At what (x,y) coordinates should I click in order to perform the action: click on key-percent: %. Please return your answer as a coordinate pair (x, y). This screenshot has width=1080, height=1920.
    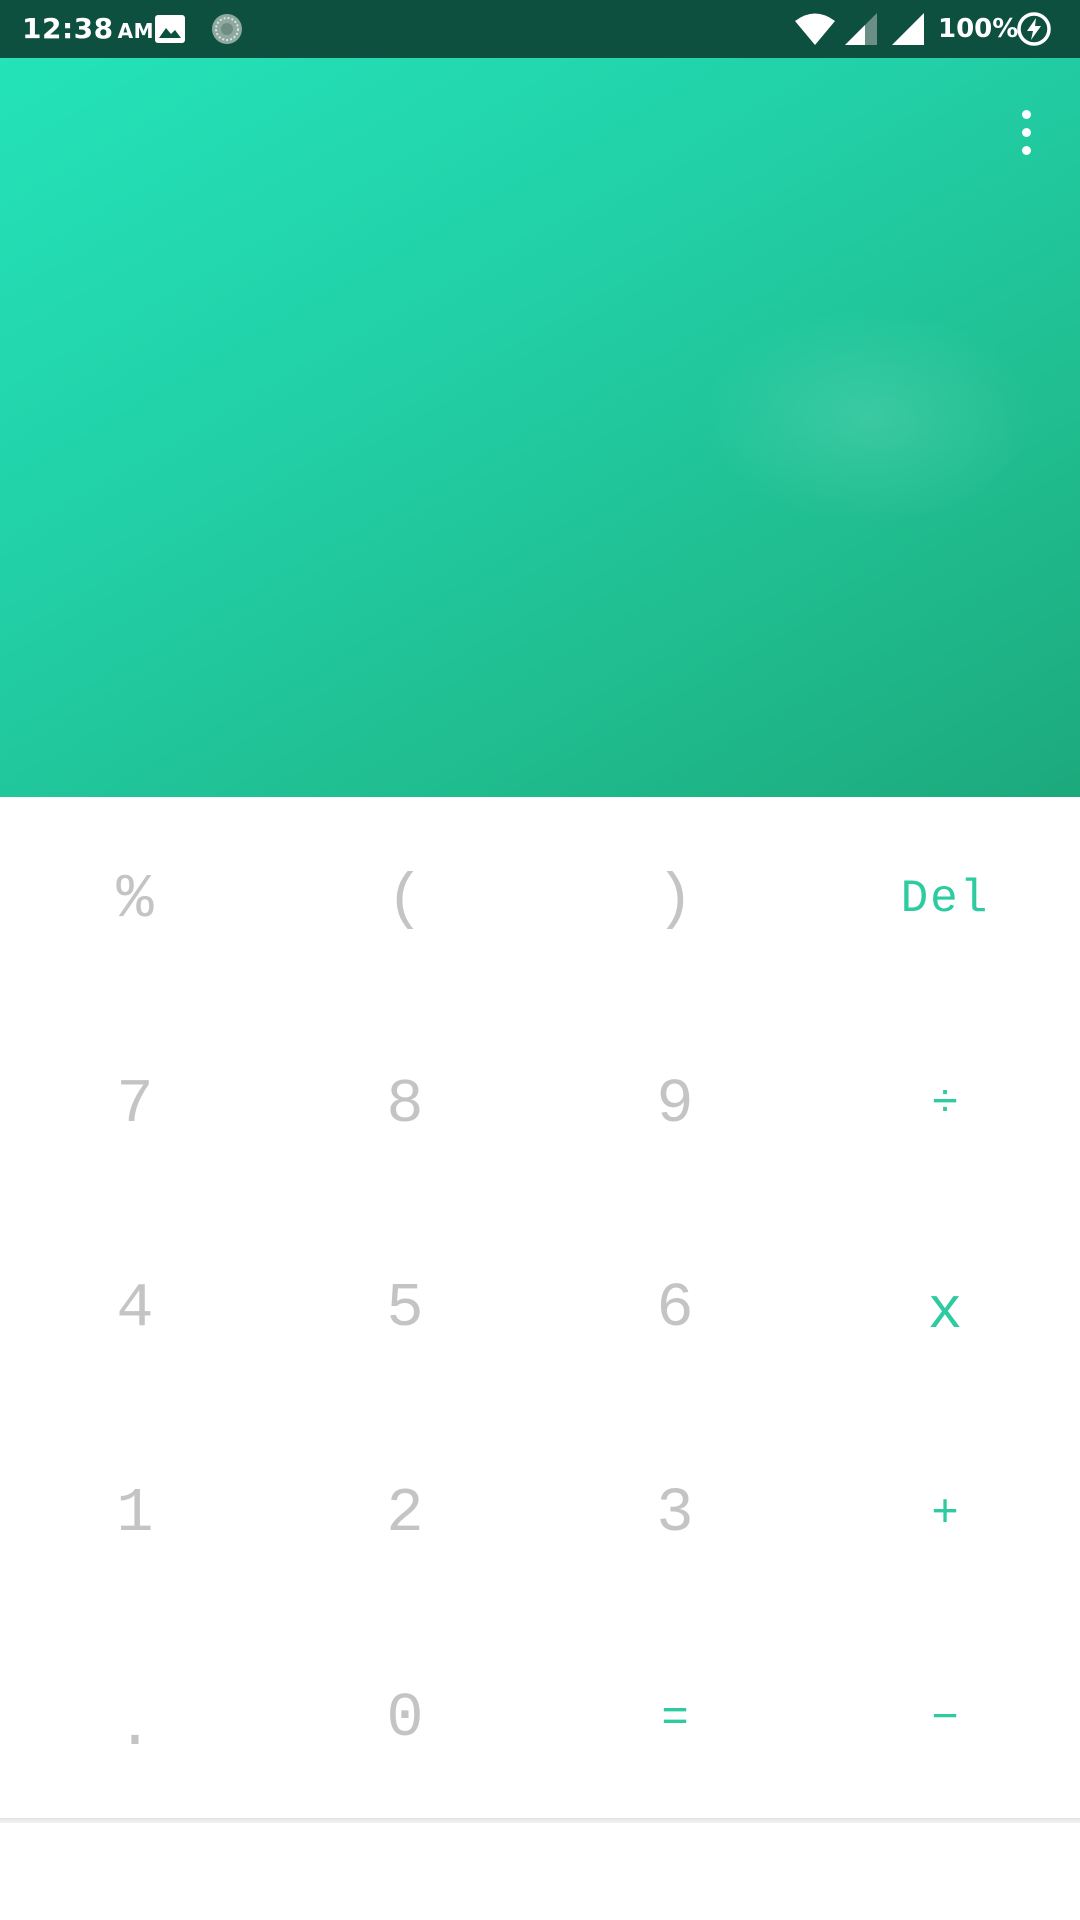
    Looking at the image, I should click on (135, 899).